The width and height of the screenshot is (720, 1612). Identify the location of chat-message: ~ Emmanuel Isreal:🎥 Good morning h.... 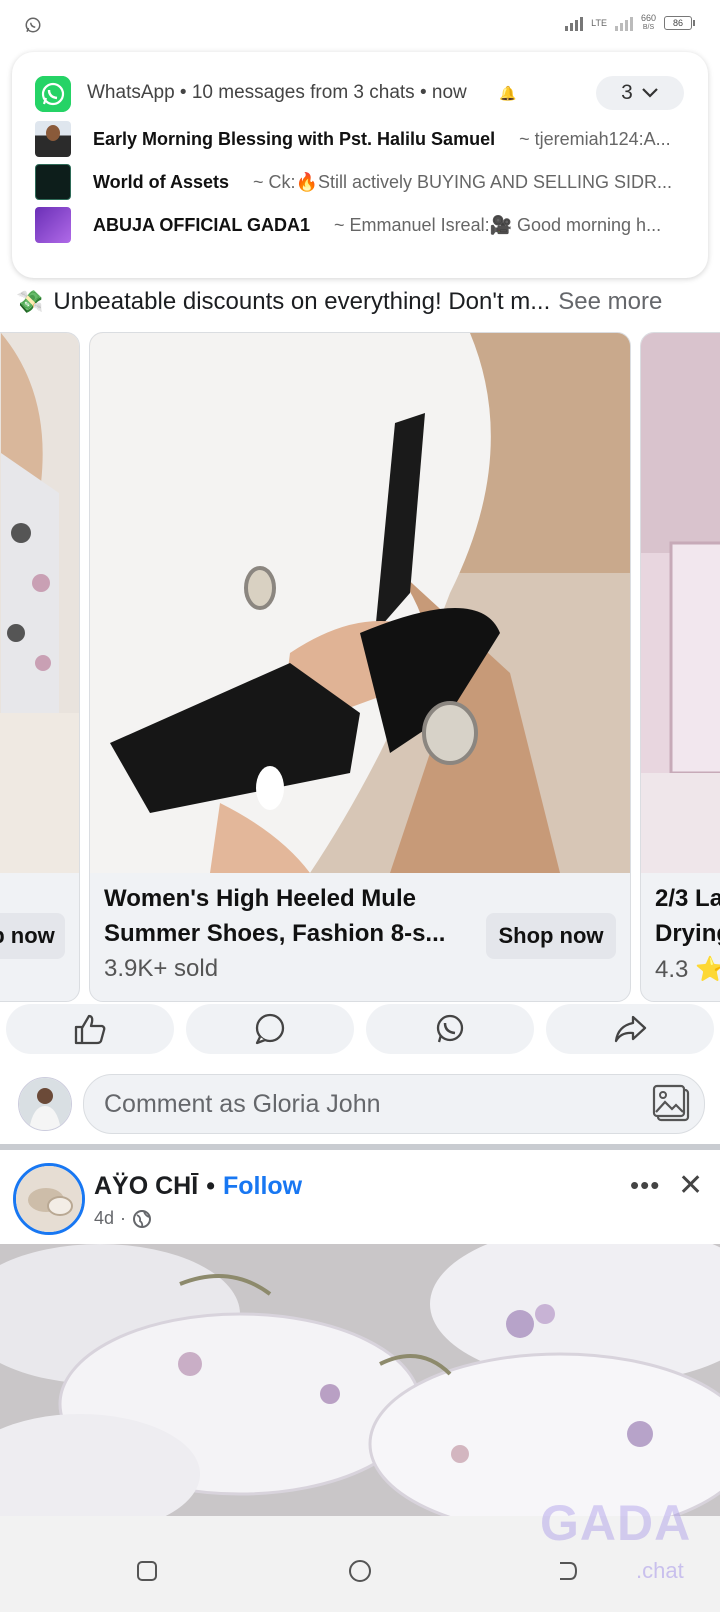
(498, 224).